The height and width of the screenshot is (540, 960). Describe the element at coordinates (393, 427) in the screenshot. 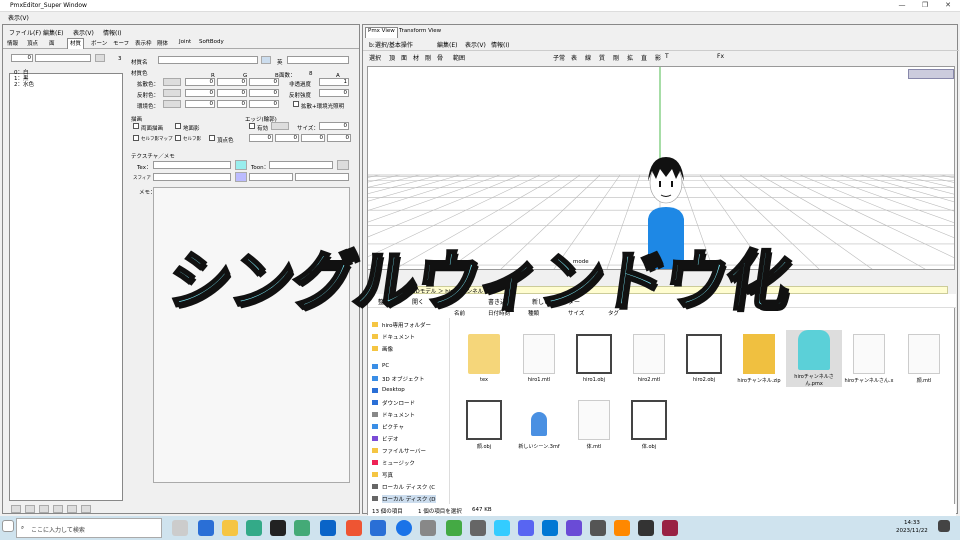

I see `nav-item: ピクチャ` at that location.